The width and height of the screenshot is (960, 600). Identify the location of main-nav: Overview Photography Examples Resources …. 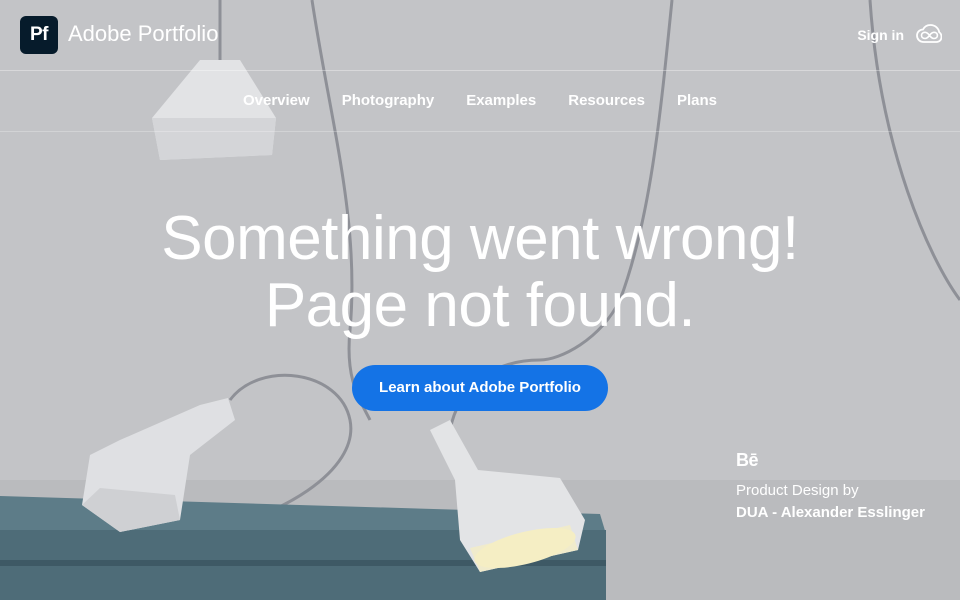
(480, 101).